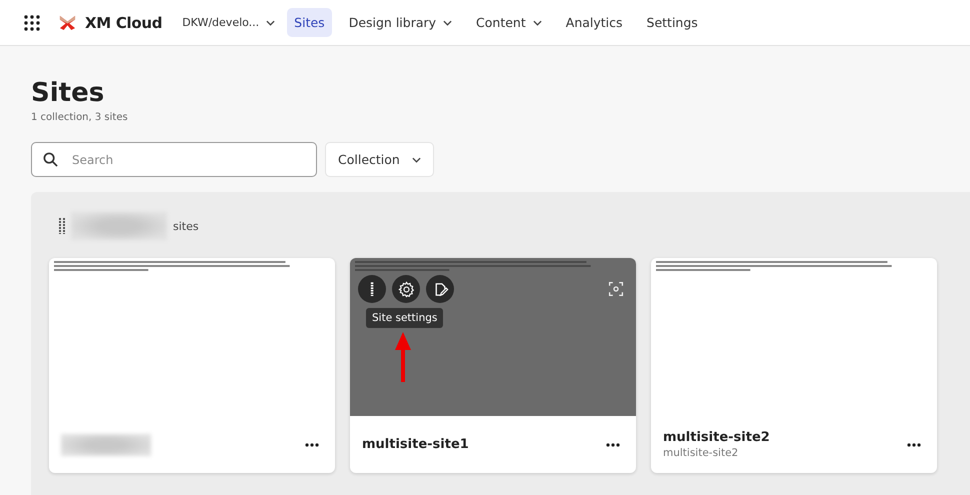  What do you see at coordinates (186, 226) in the screenshot?
I see `collection-label: sites` at bounding box center [186, 226].